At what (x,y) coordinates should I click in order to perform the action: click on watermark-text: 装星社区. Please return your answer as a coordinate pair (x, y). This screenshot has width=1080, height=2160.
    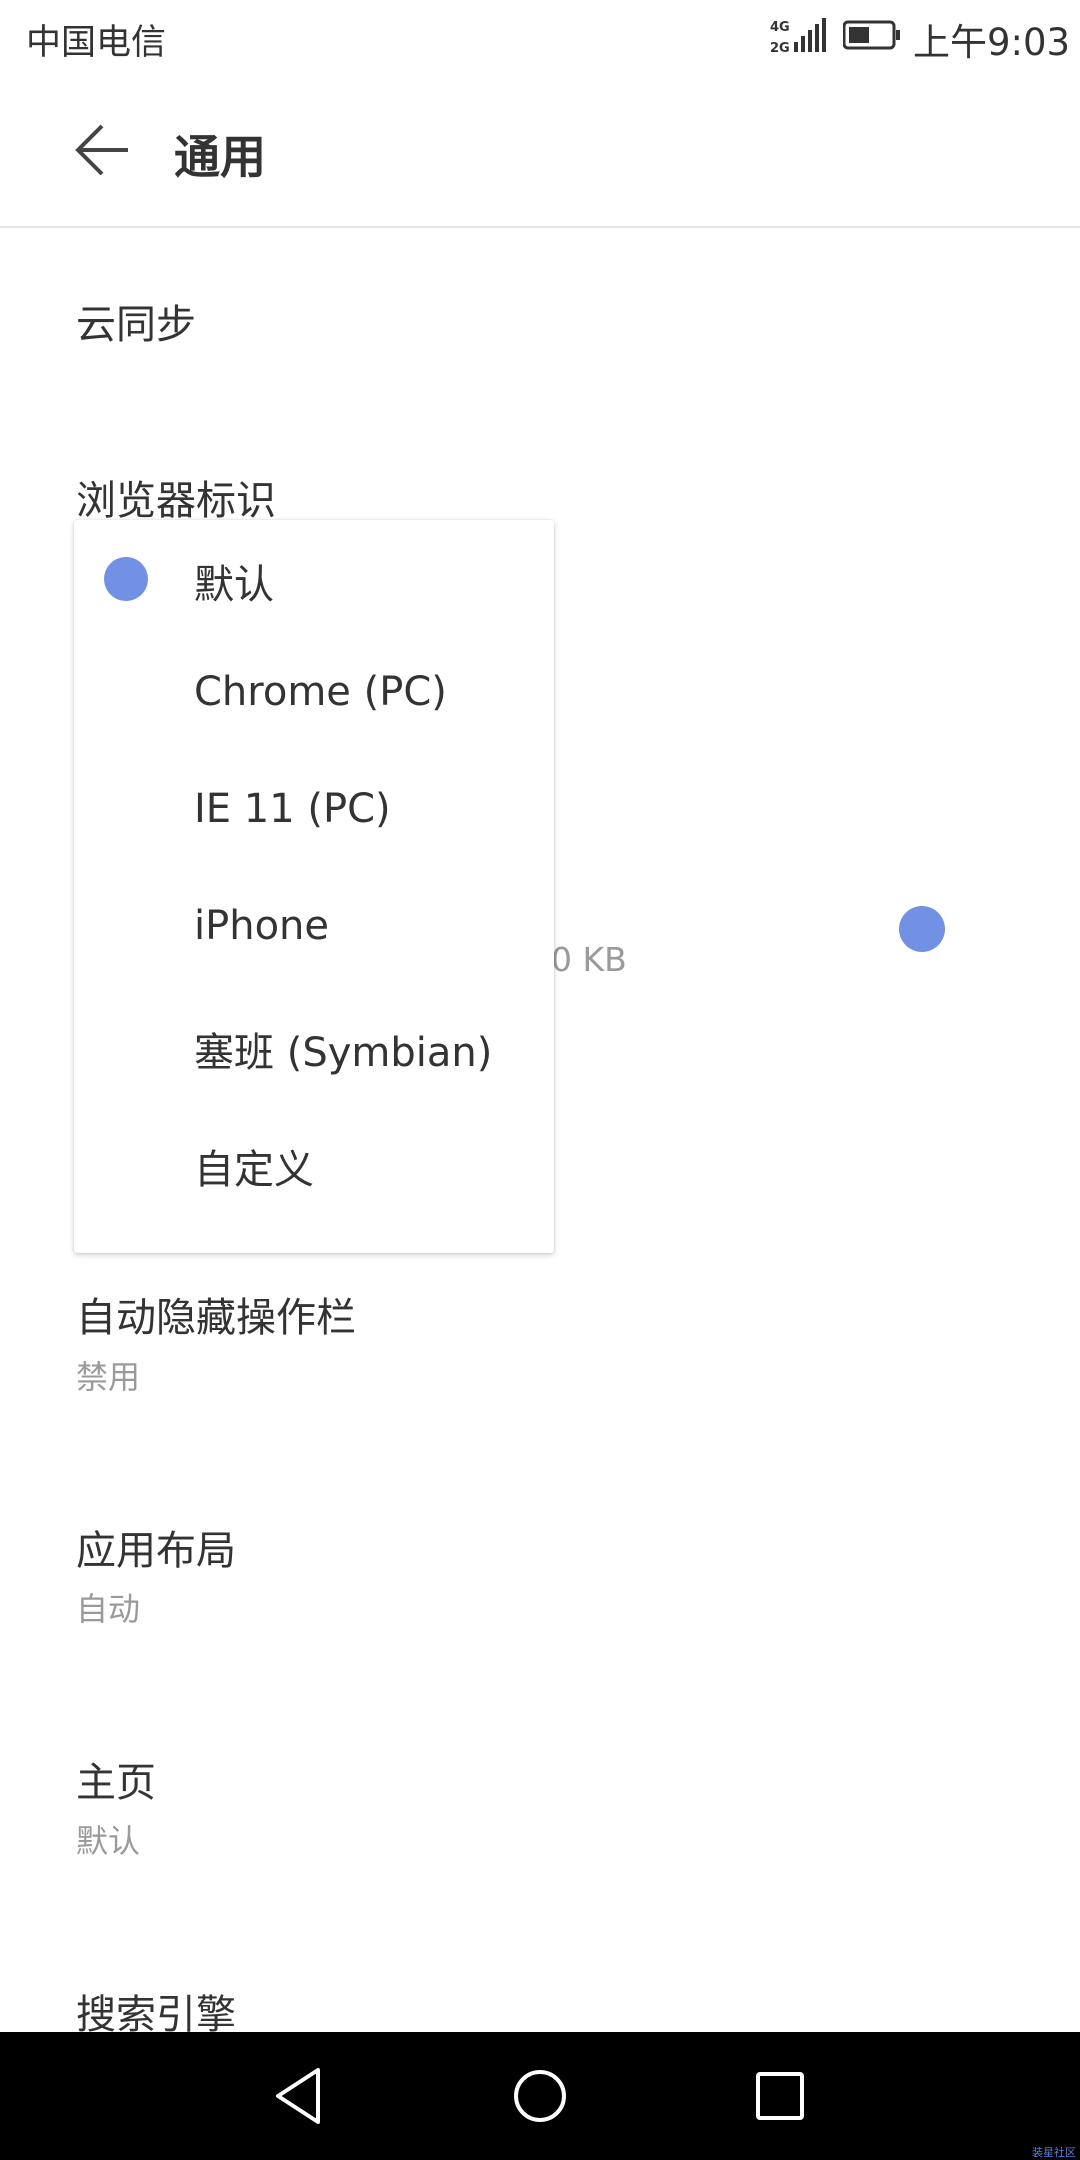
    Looking at the image, I should click on (1054, 2152).